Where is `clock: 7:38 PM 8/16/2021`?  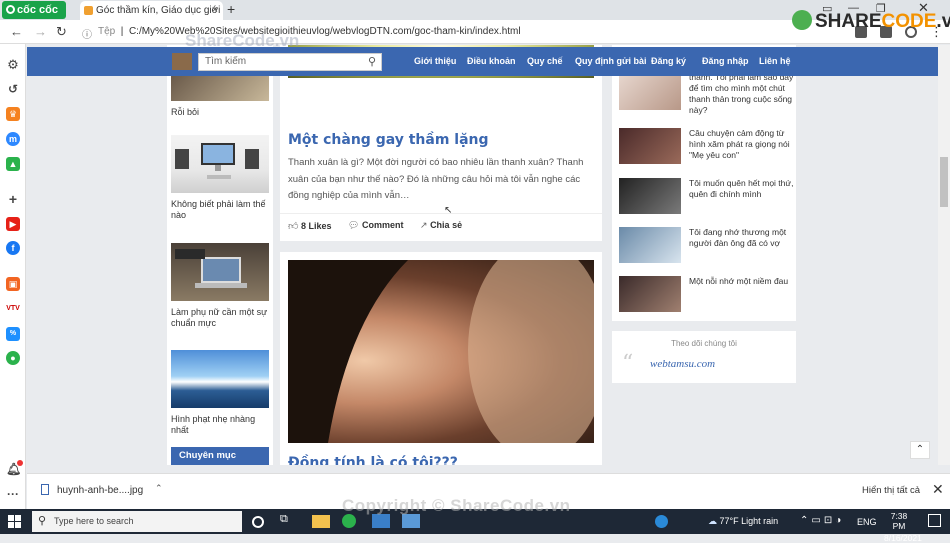 clock: 7:38 PM 8/16/2021 is located at coordinates (903, 527).